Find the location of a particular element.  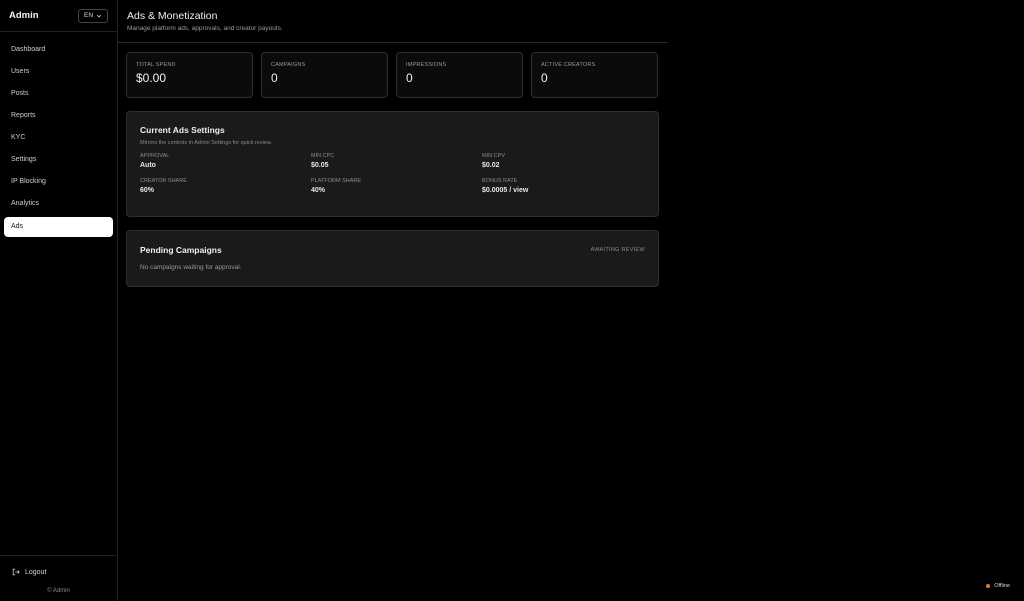

connection-status: Offline is located at coordinates (998, 586).